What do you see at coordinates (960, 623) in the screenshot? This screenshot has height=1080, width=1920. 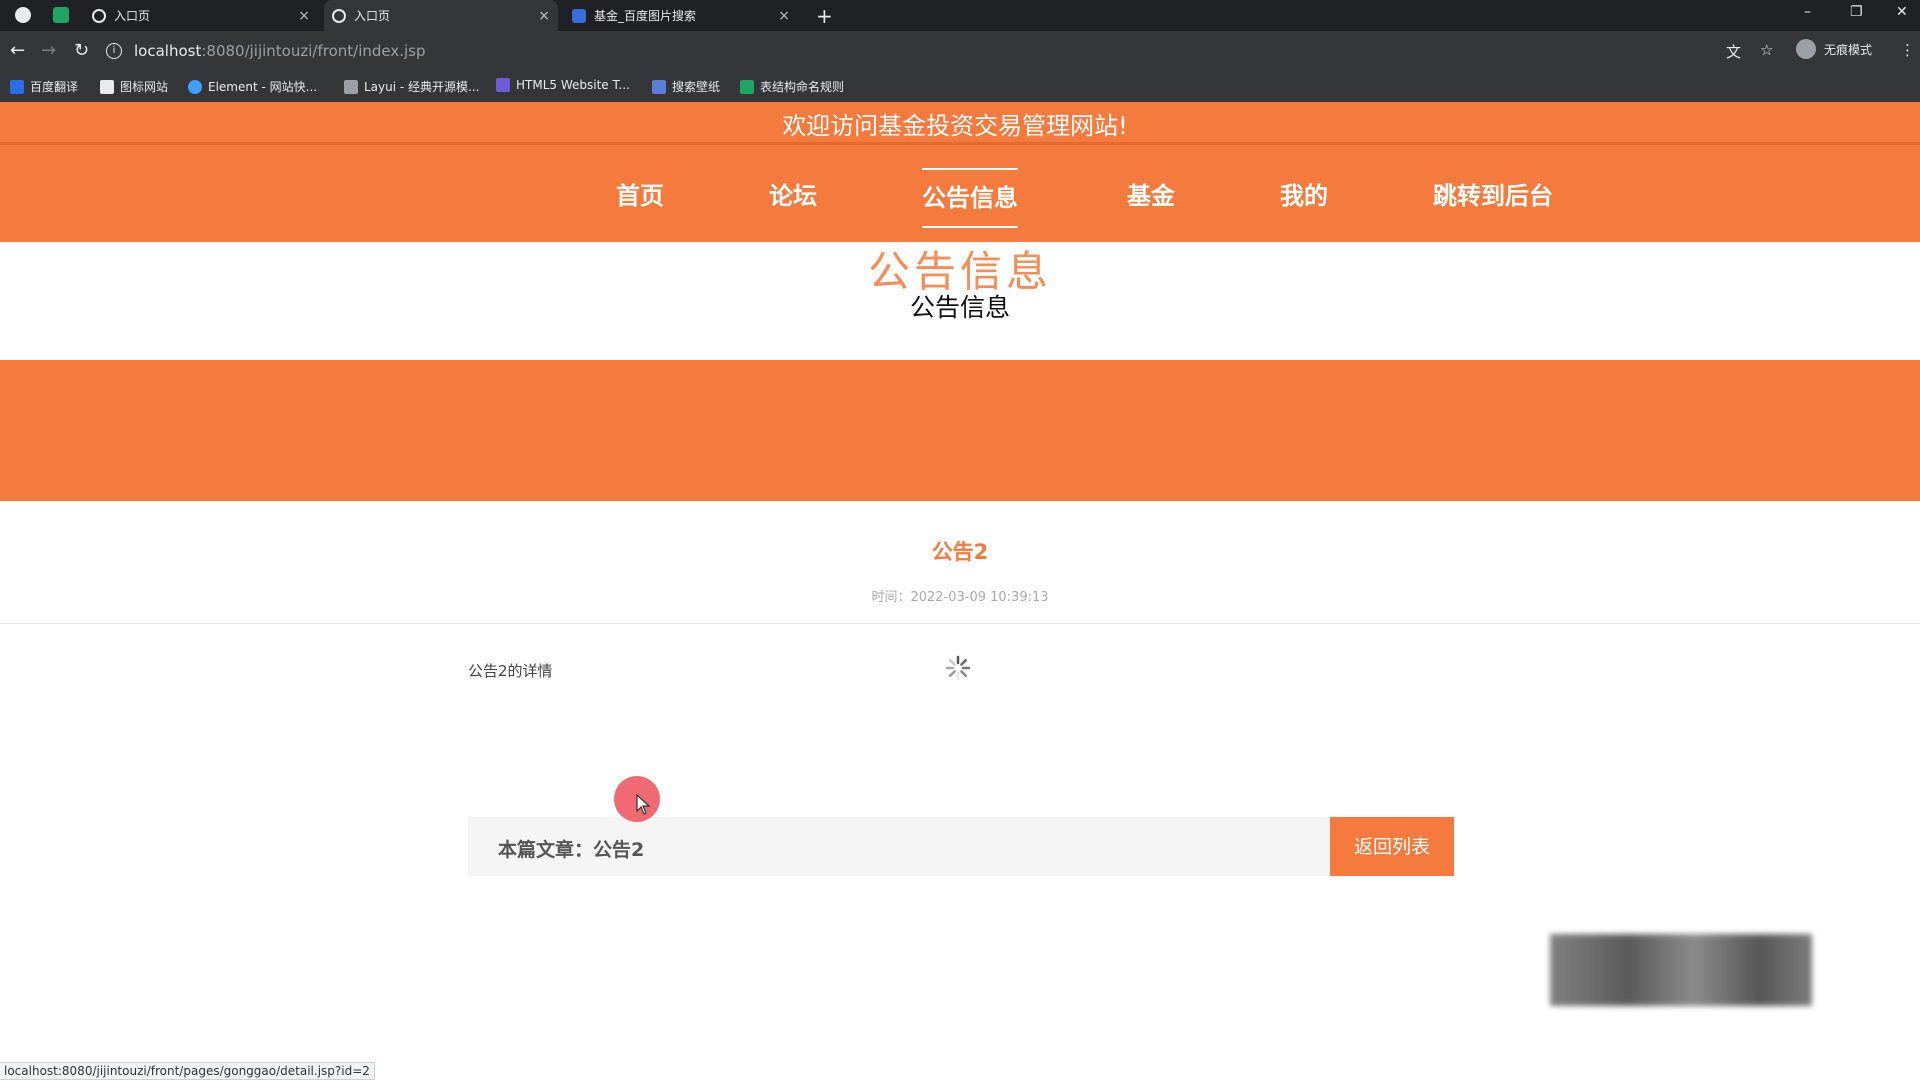 I see `article-divider` at bounding box center [960, 623].